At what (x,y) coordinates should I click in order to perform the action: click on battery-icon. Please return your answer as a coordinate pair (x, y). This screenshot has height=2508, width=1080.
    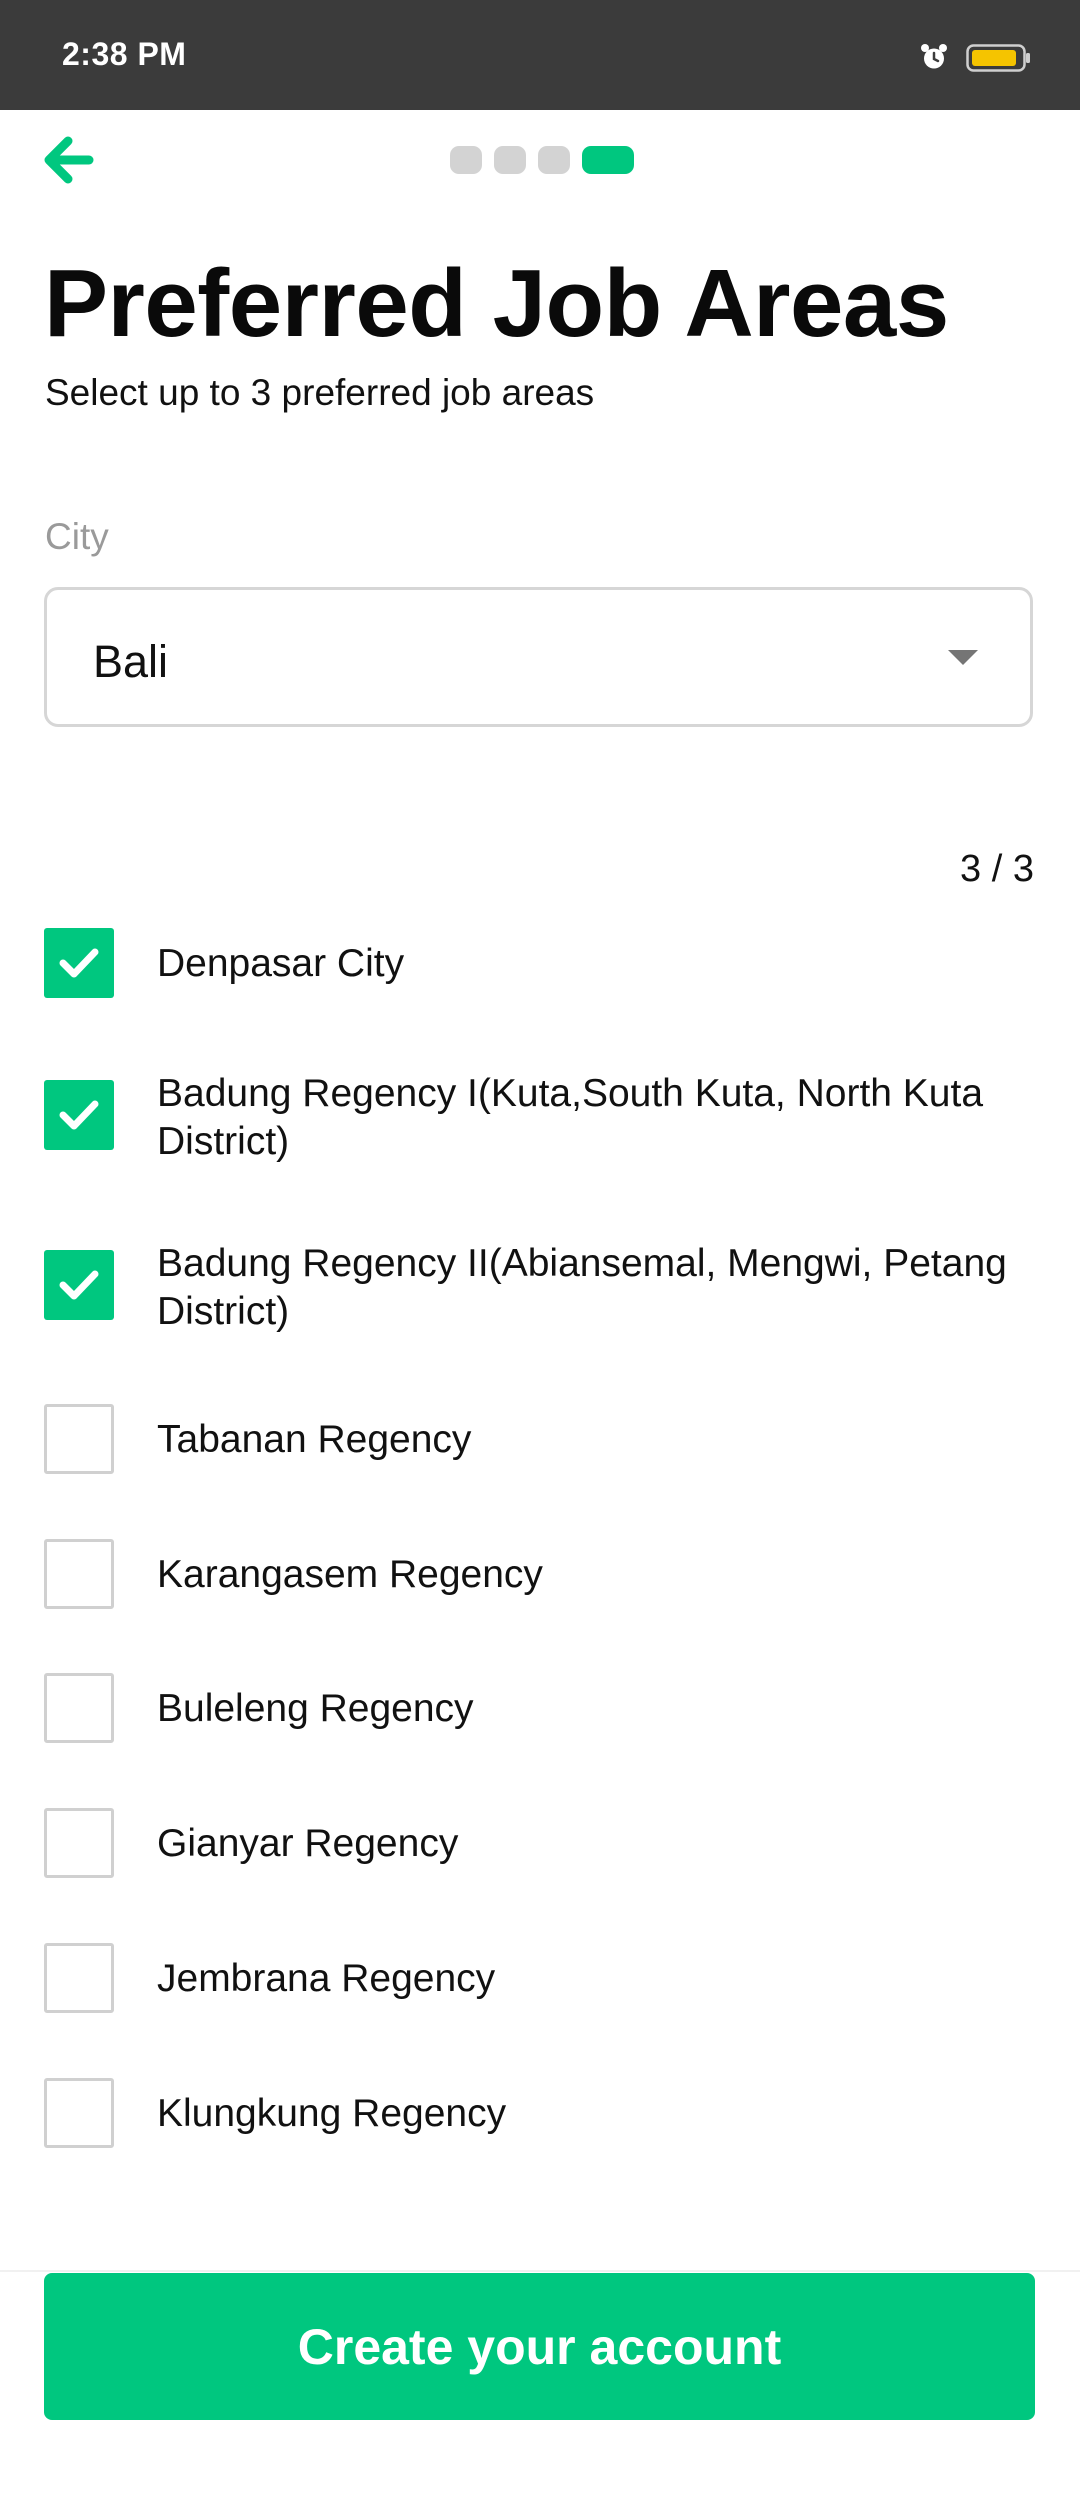
    Looking at the image, I should click on (999, 58).